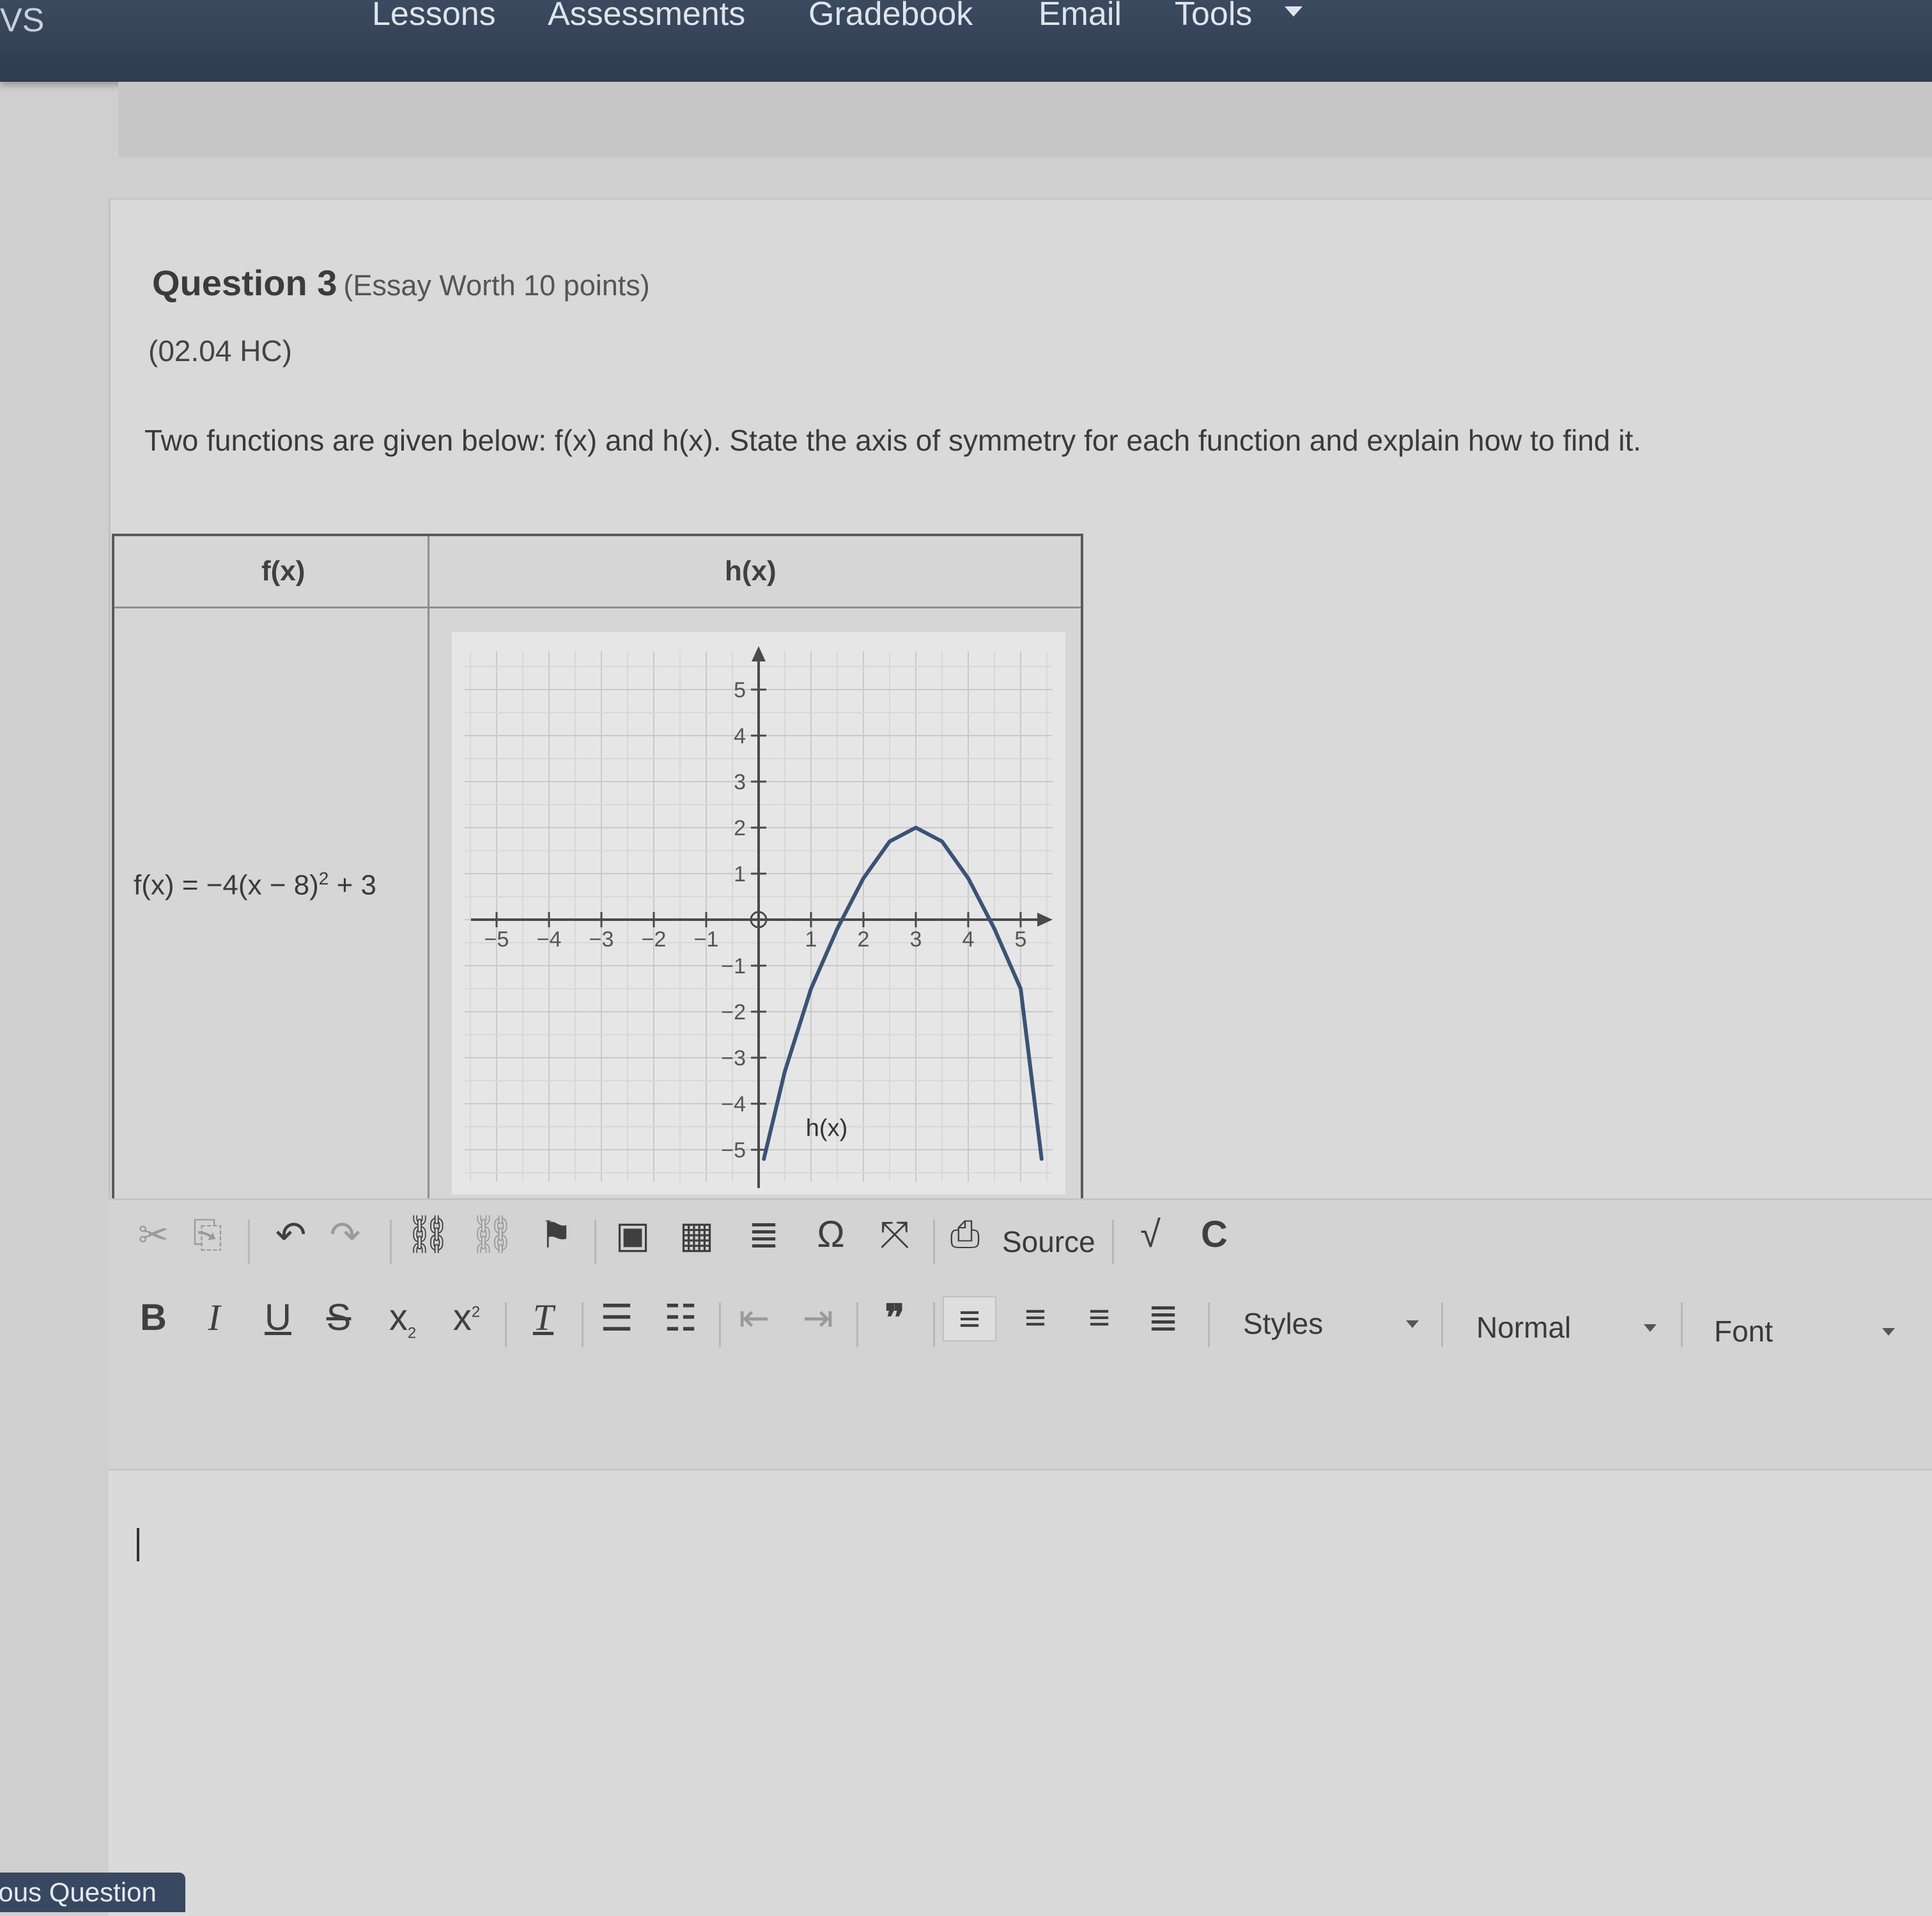 The width and height of the screenshot is (1932, 1916). What do you see at coordinates (154, 1317) in the screenshot?
I see `bold-button: B` at bounding box center [154, 1317].